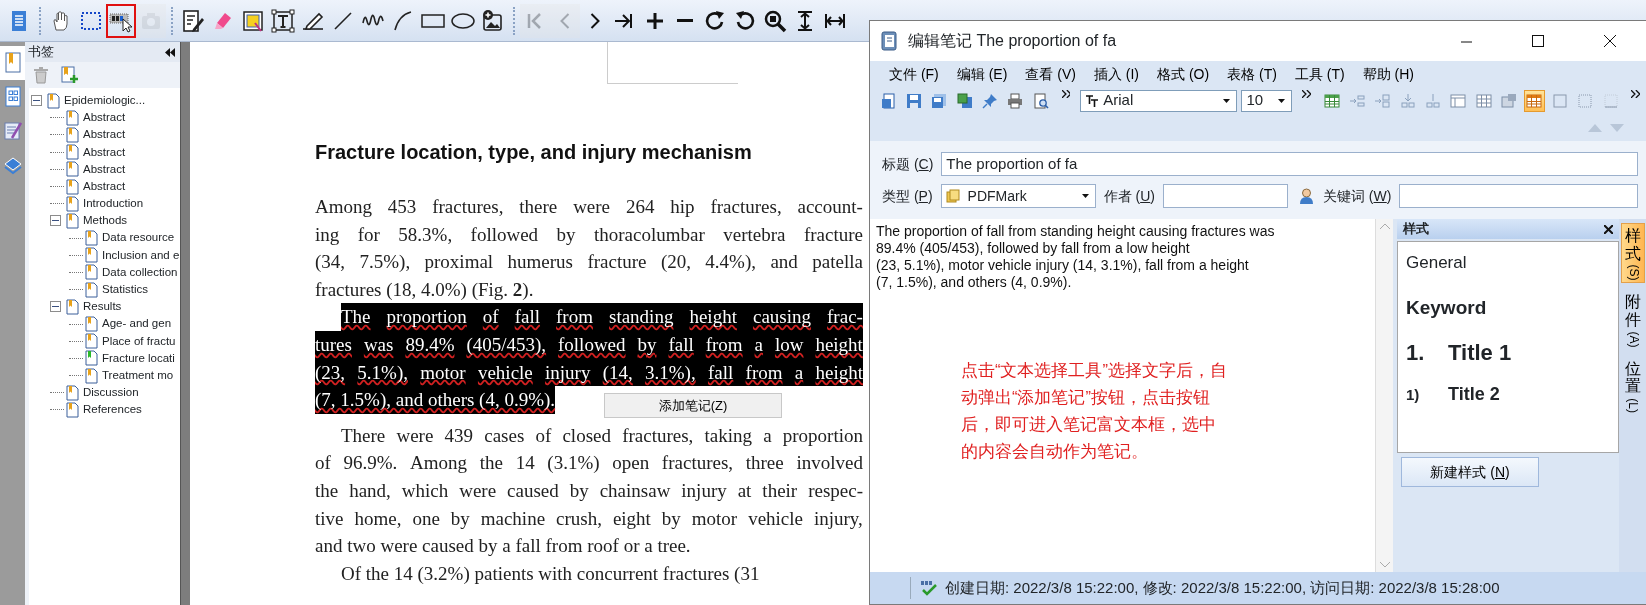  I want to click on bookmark-item: Inclusion and e, so click(141, 255).